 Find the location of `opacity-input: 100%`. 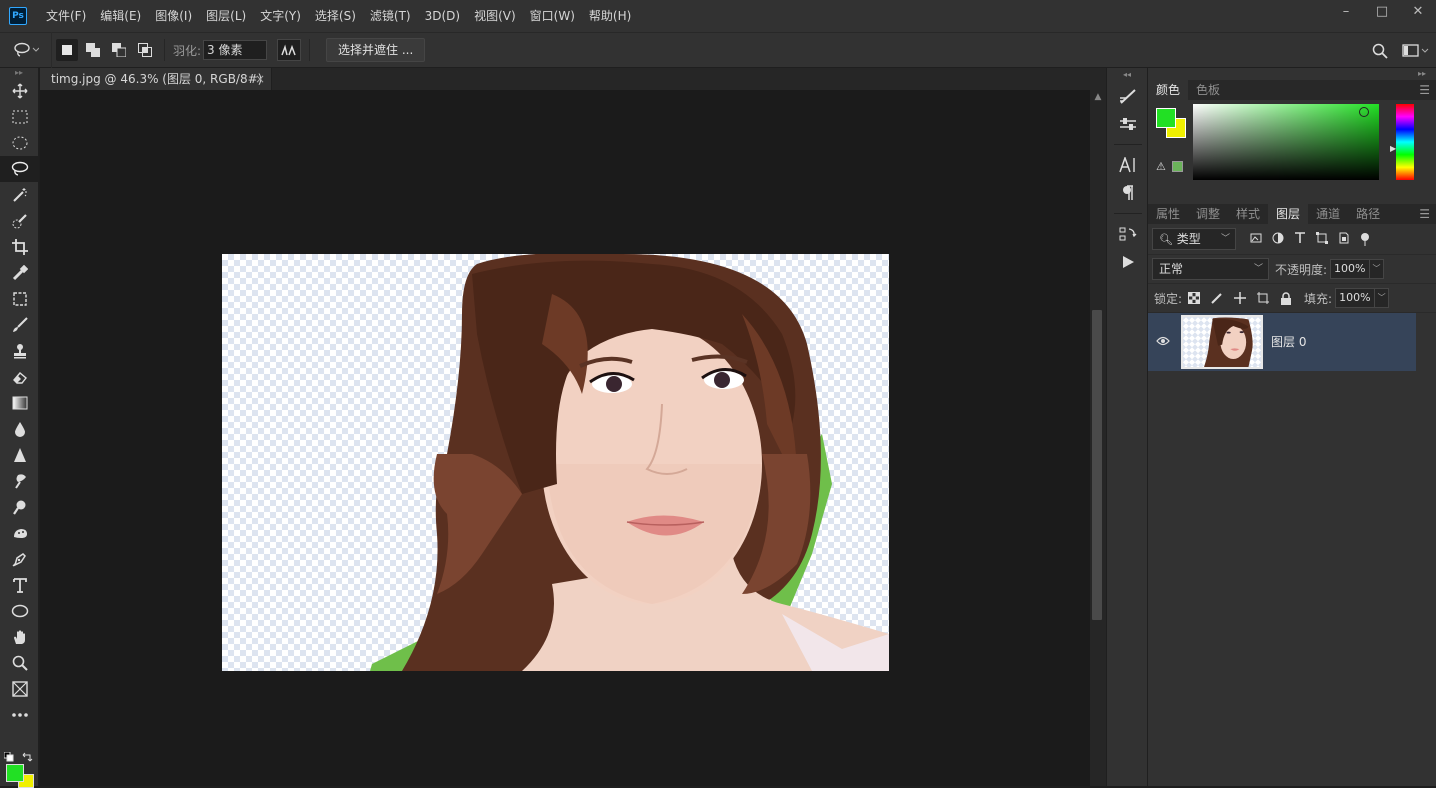

opacity-input: 100% is located at coordinates (1350, 269).